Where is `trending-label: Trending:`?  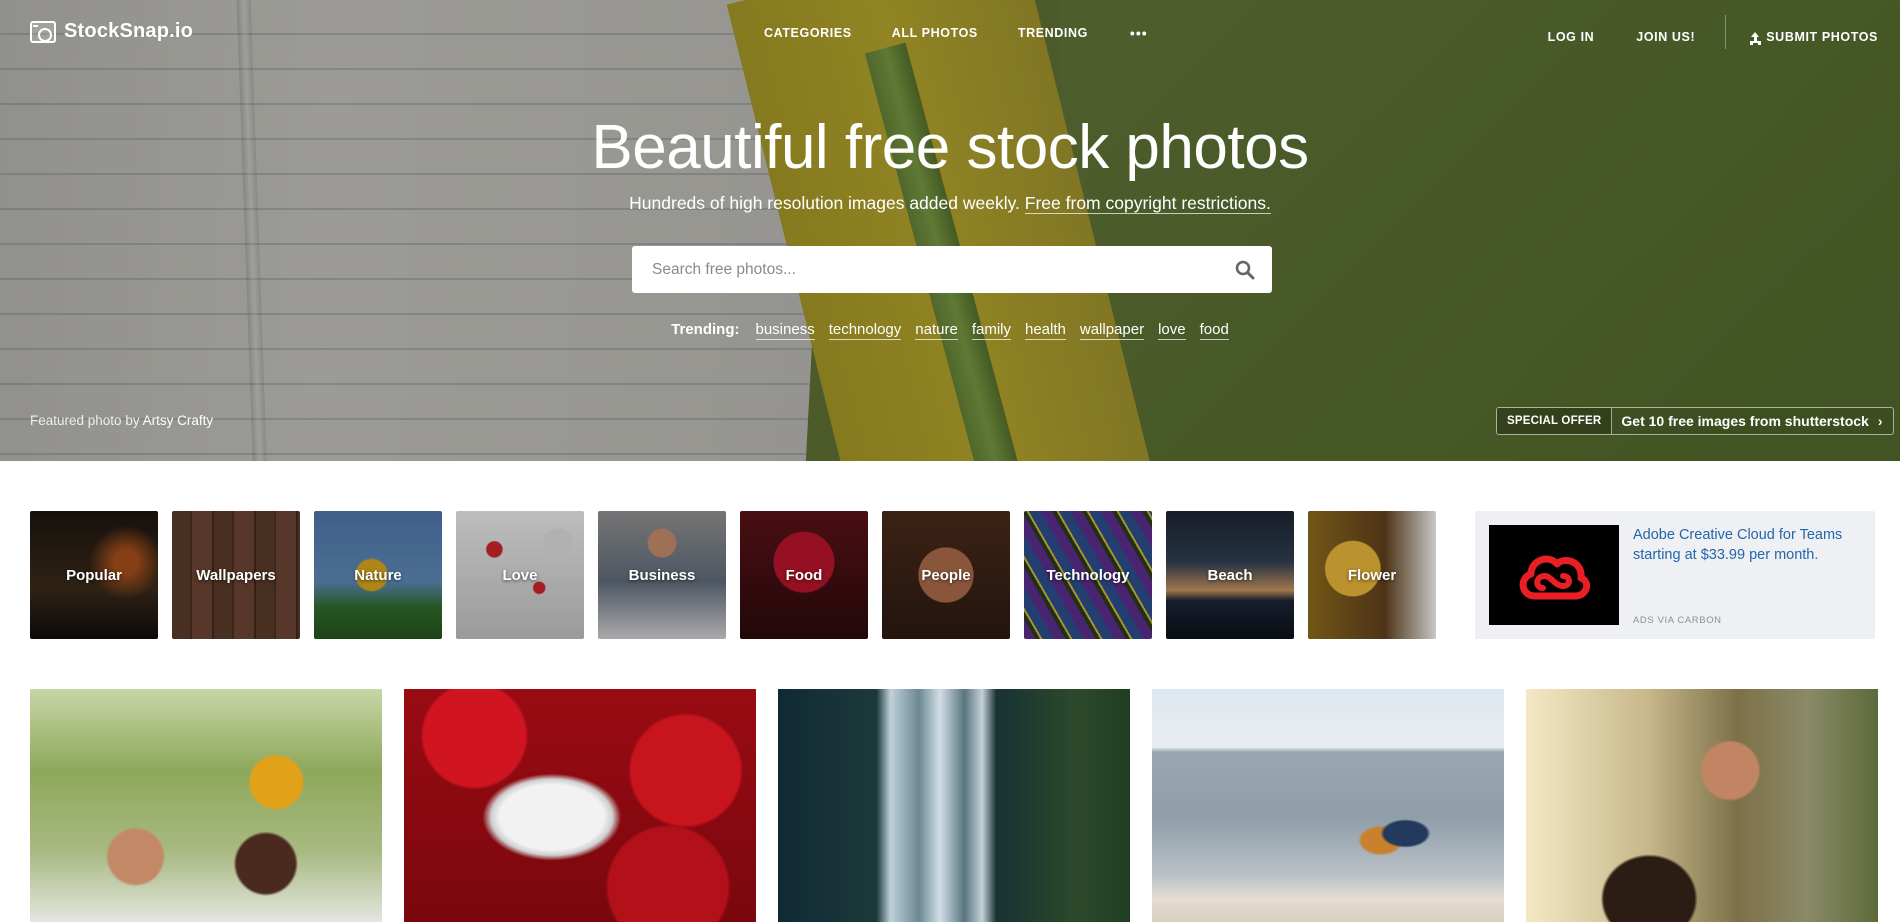
trending-label: Trending: is located at coordinates (705, 329).